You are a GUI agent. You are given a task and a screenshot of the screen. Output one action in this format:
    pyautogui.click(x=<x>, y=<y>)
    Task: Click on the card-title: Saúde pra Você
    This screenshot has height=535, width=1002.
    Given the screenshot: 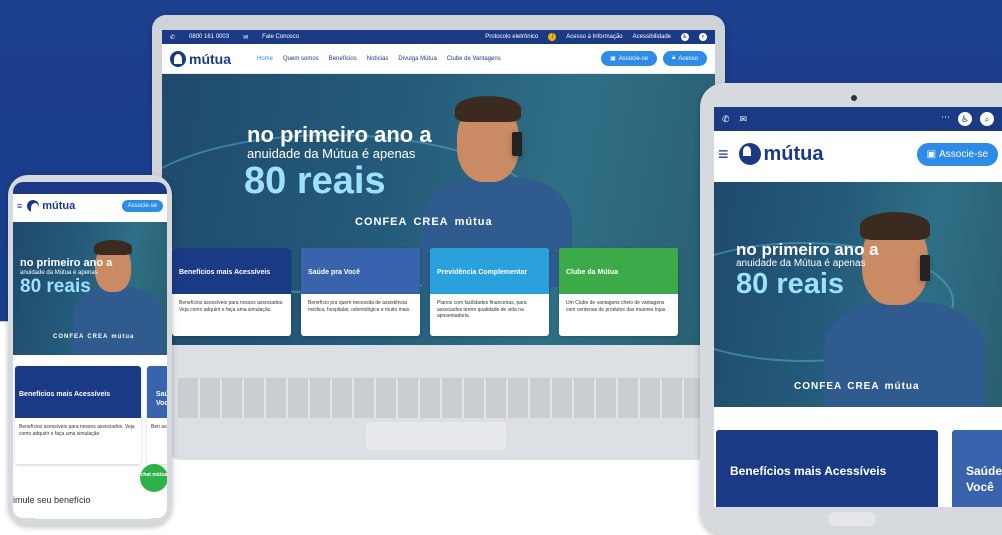 What is the action you would take?
    pyautogui.click(x=360, y=271)
    